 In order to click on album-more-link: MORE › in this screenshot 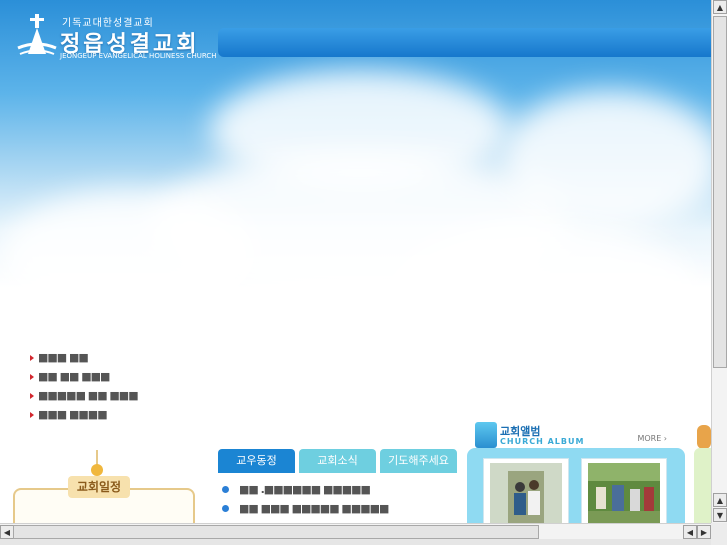, I will do `click(652, 438)`.